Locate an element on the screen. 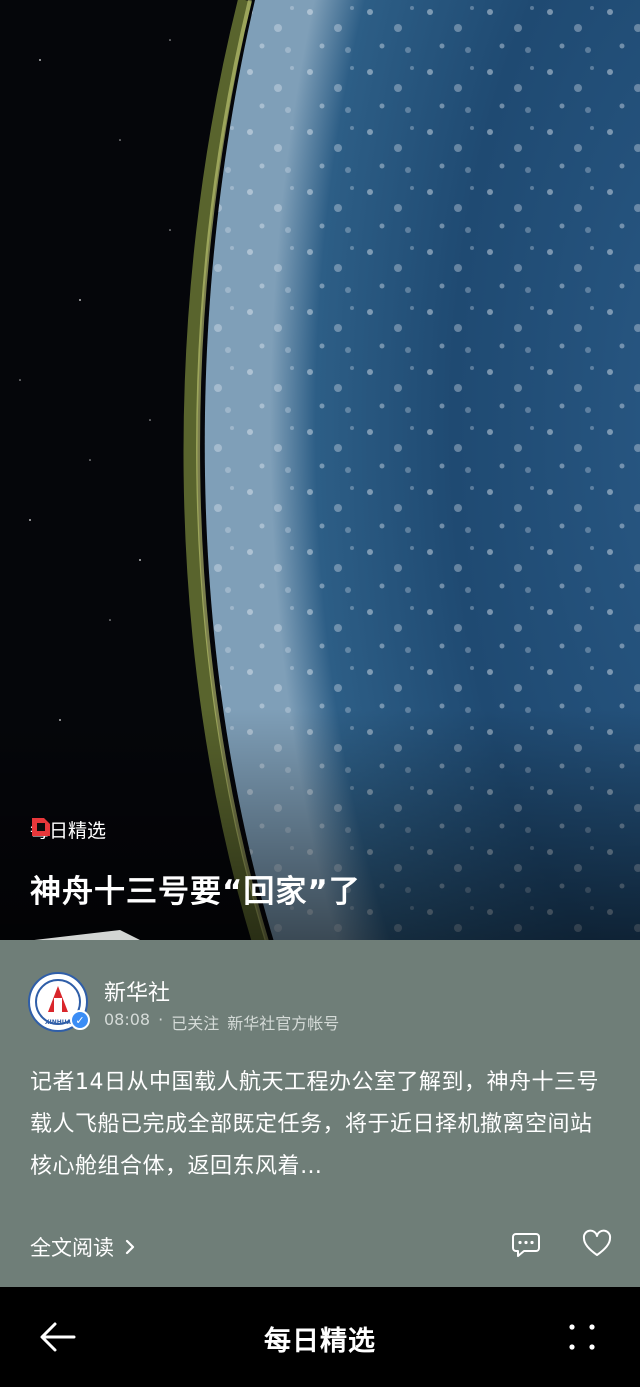 Image resolution: width=640 pixels, height=1387 pixels. more-dots-icon is located at coordinates (582, 1337).